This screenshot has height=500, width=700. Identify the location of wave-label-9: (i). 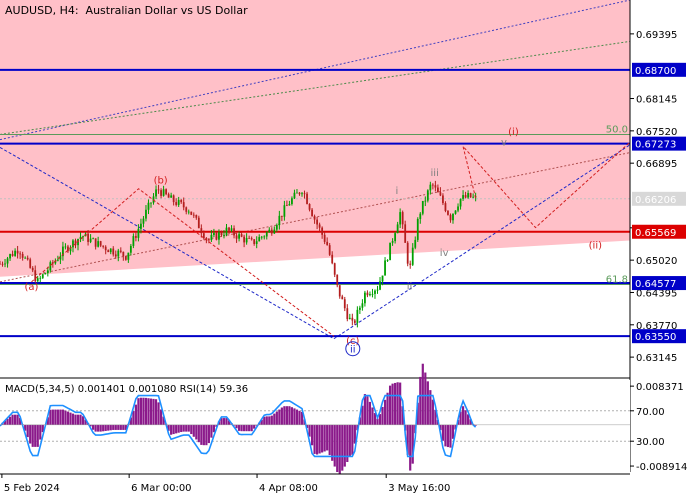
(513, 132).